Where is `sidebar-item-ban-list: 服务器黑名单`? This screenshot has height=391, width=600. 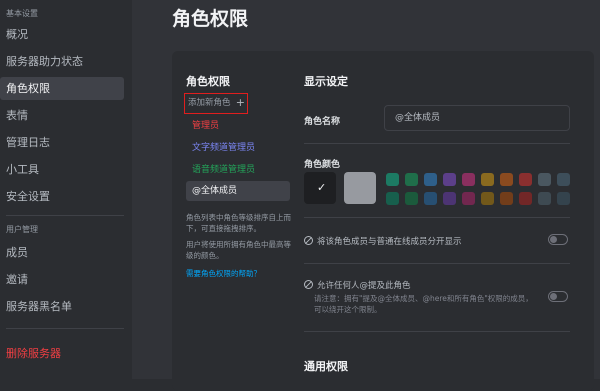
sidebar-item-ban-list: 服务器黑名单 is located at coordinates (62, 306).